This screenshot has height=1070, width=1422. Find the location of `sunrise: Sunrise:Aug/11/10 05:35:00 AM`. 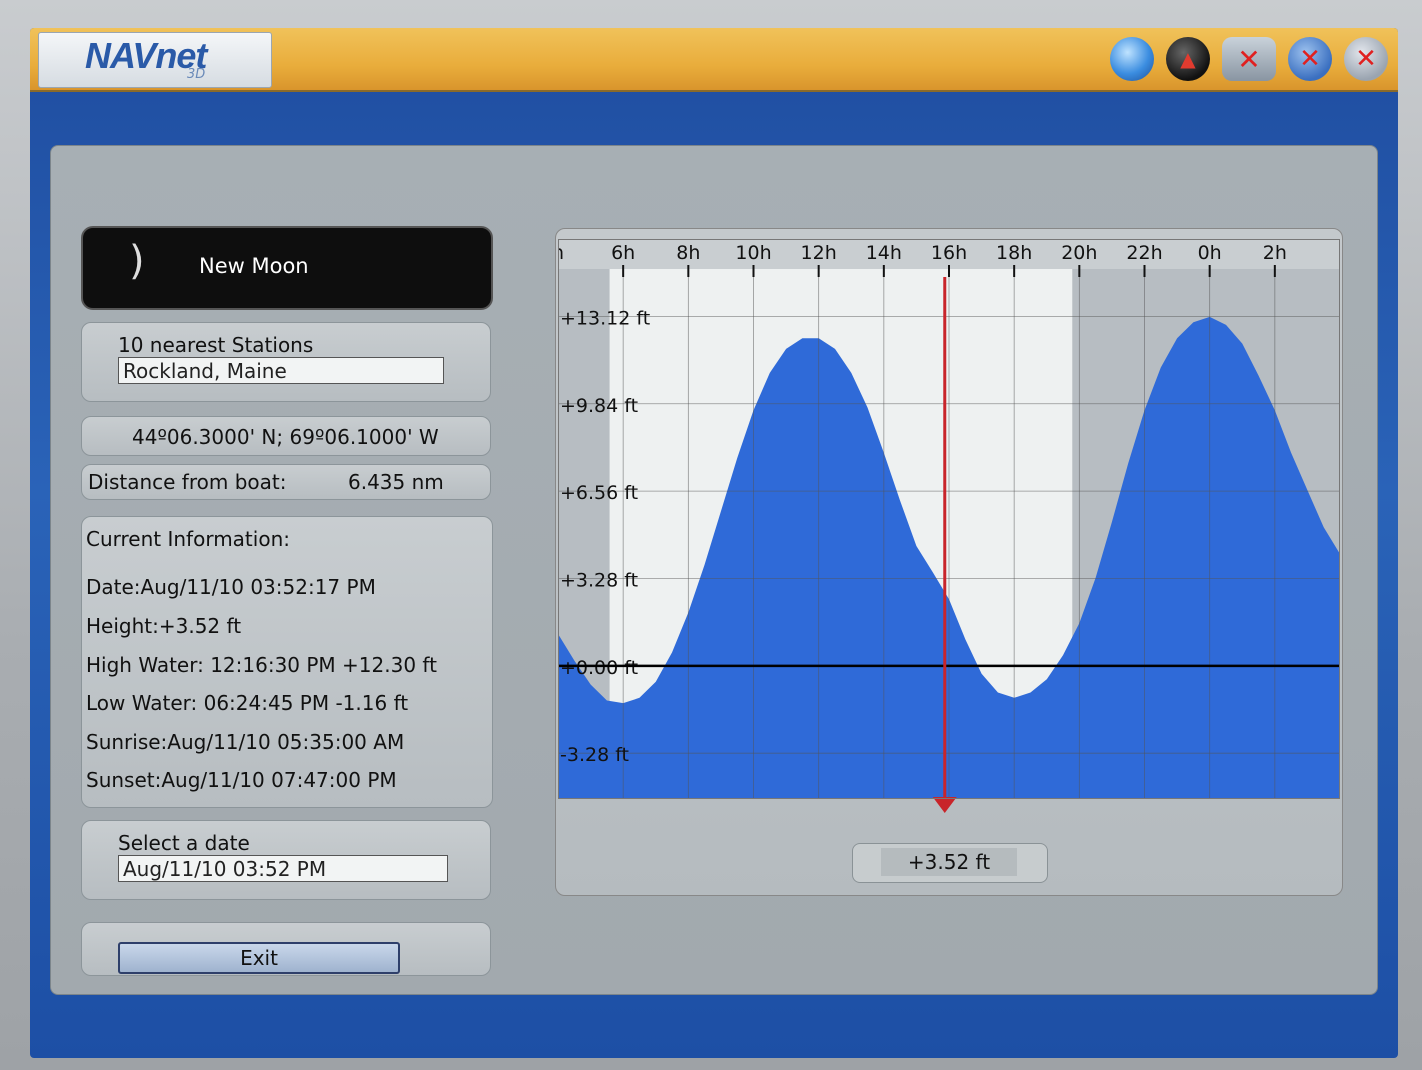

sunrise: Sunrise:Aug/11/10 05:35:00 AM is located at coordinates (245, 742).